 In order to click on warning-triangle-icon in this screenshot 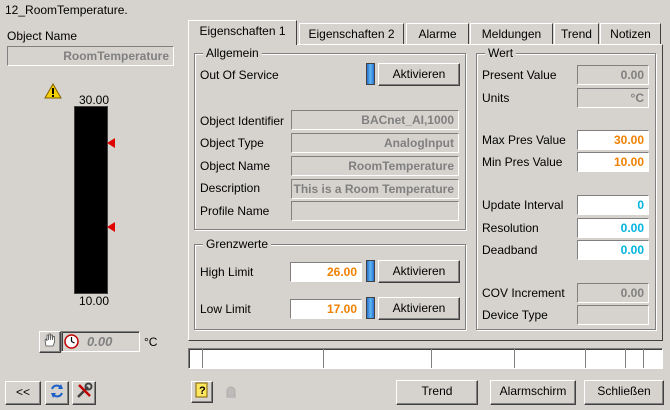, I will do `click(53, 90)`.